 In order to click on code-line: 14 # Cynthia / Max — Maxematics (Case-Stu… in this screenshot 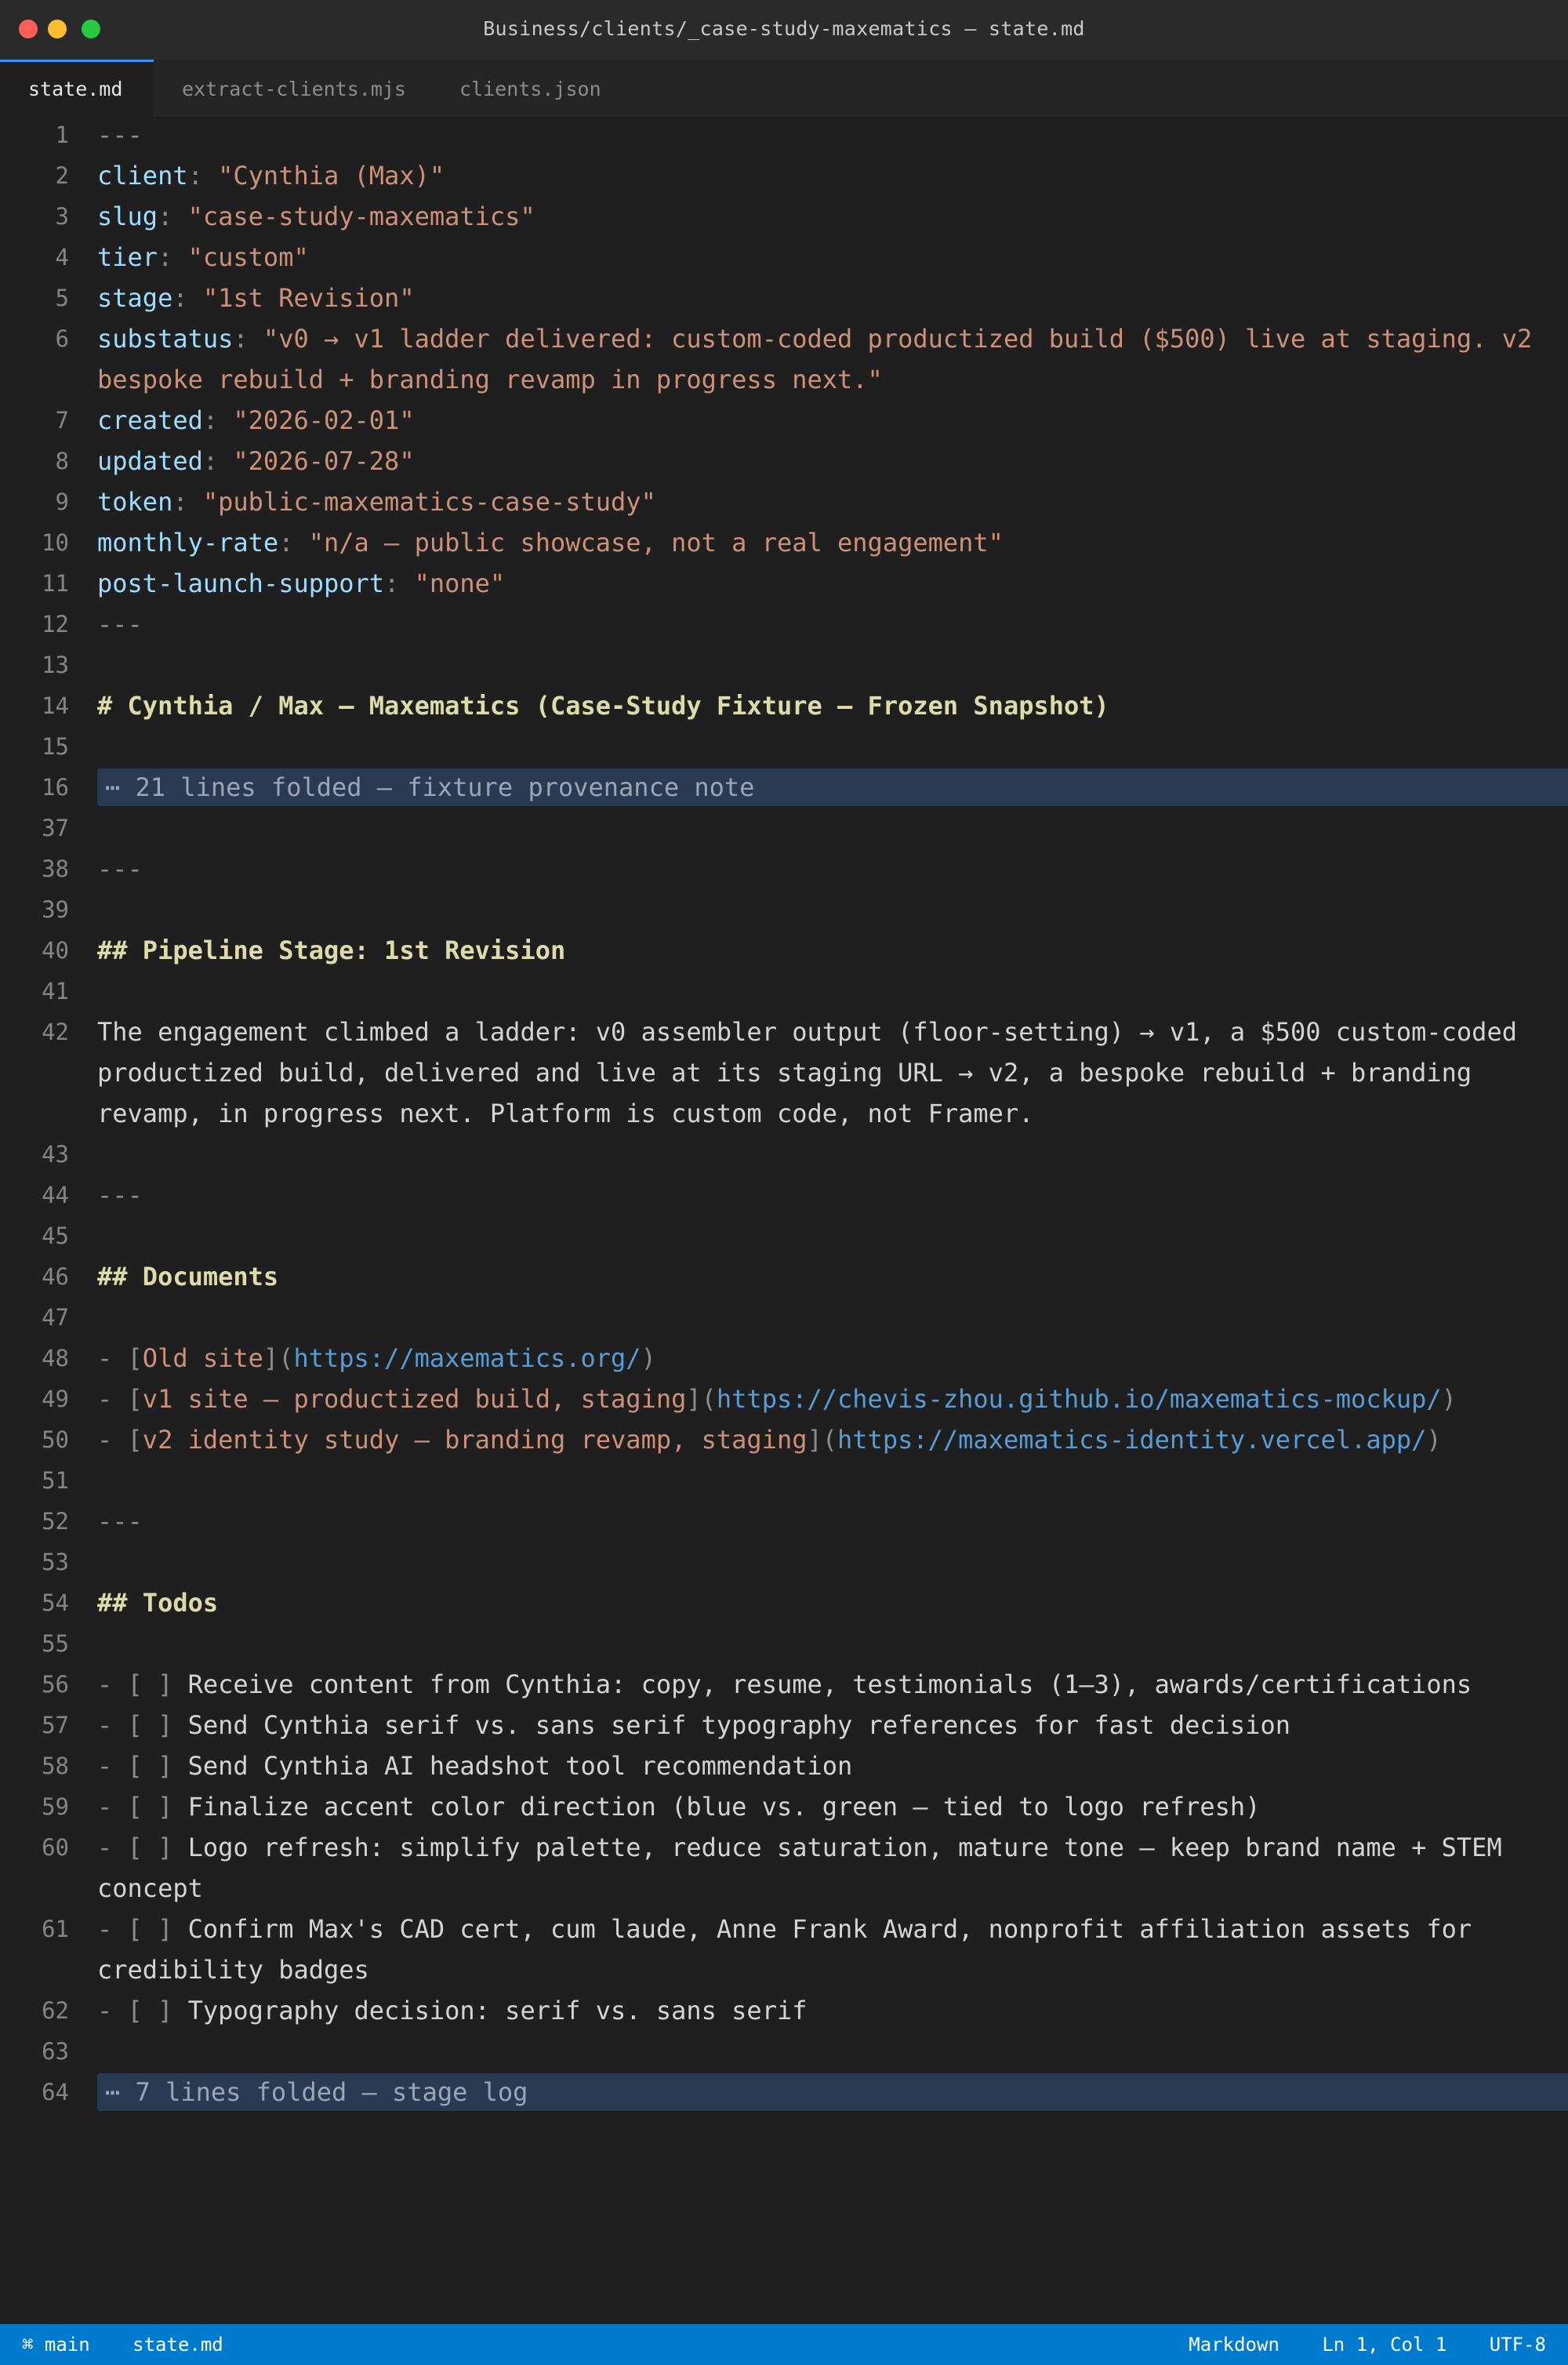, I will do `click(784, 705)`.